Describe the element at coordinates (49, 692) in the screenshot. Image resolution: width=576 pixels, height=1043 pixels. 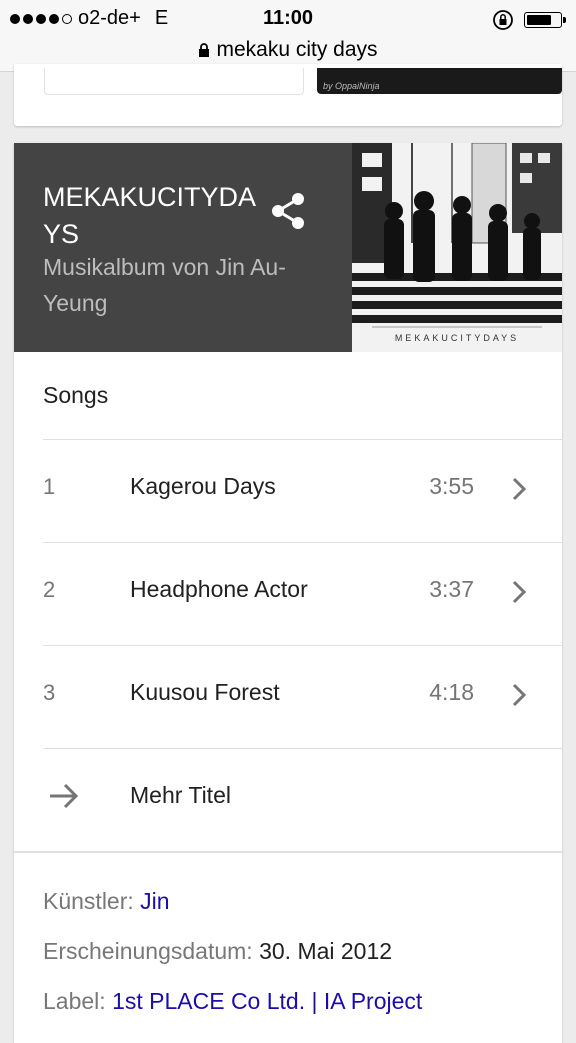
I see `track-number: 3` at that location.